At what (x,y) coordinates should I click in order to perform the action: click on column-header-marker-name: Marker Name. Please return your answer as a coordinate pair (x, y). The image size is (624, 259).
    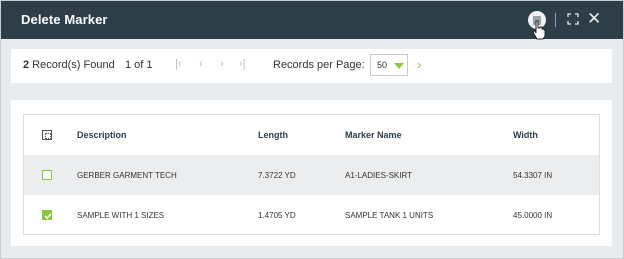
    Looking at the image, I should click on (373, 135).